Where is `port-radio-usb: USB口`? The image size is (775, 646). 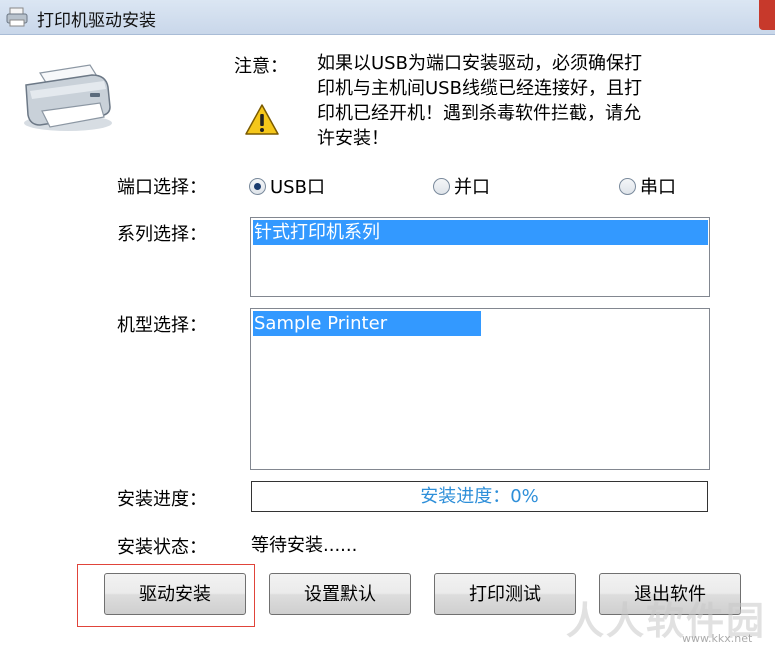 port-radio-usb: USB口 is located at coordinates (287, 186).